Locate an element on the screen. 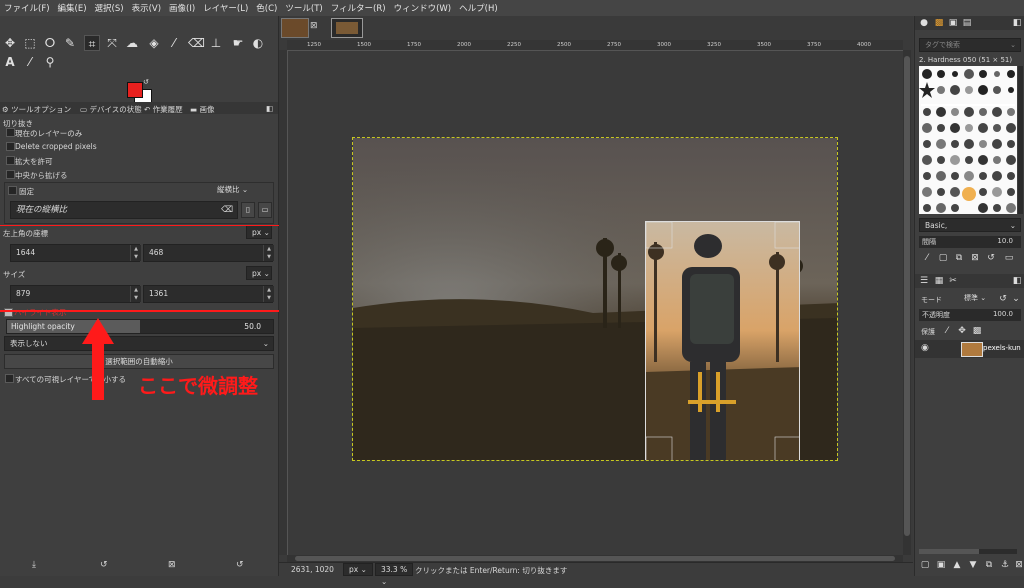  delete-layer-icon: ⊠ is located at coordinates (1018, 565).